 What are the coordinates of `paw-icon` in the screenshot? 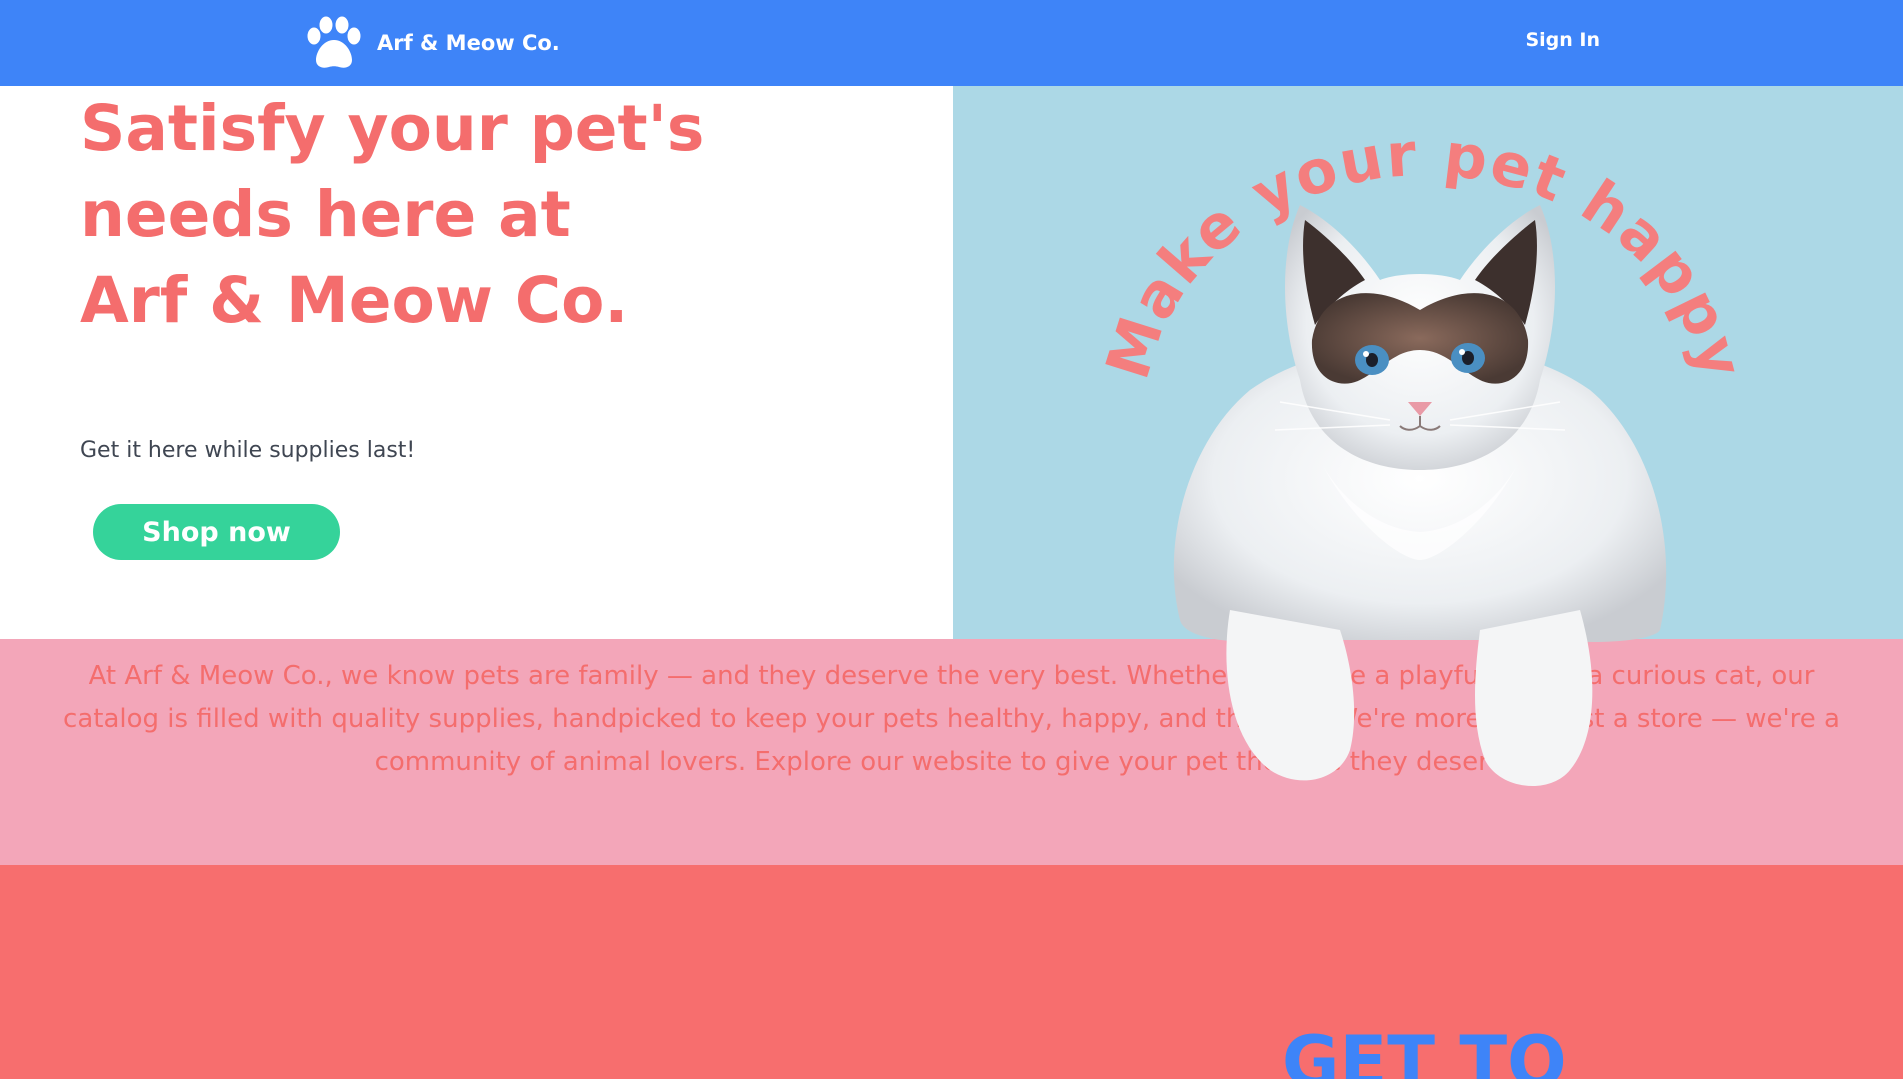 It's located at (334, 42).